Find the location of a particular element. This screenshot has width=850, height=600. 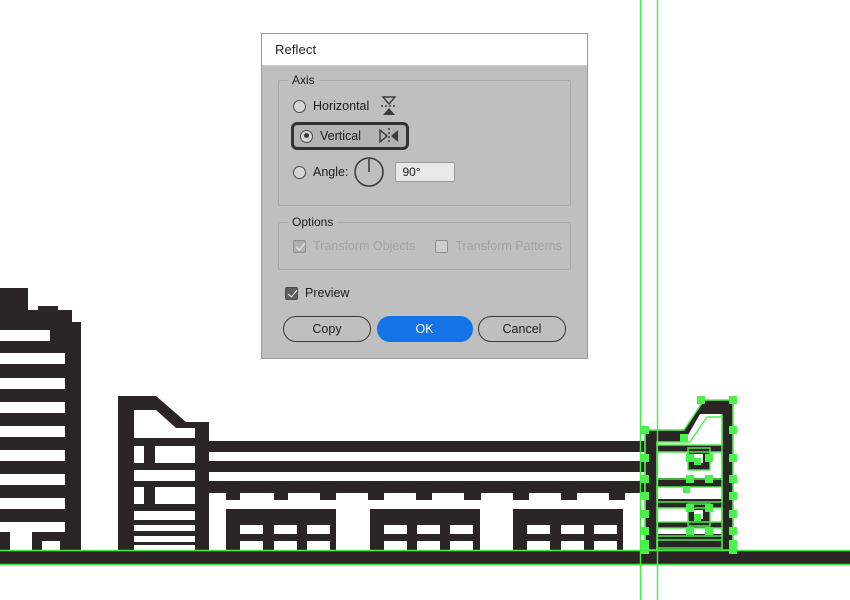

cancel-button: Cancel is located at coordinates (522, 329).